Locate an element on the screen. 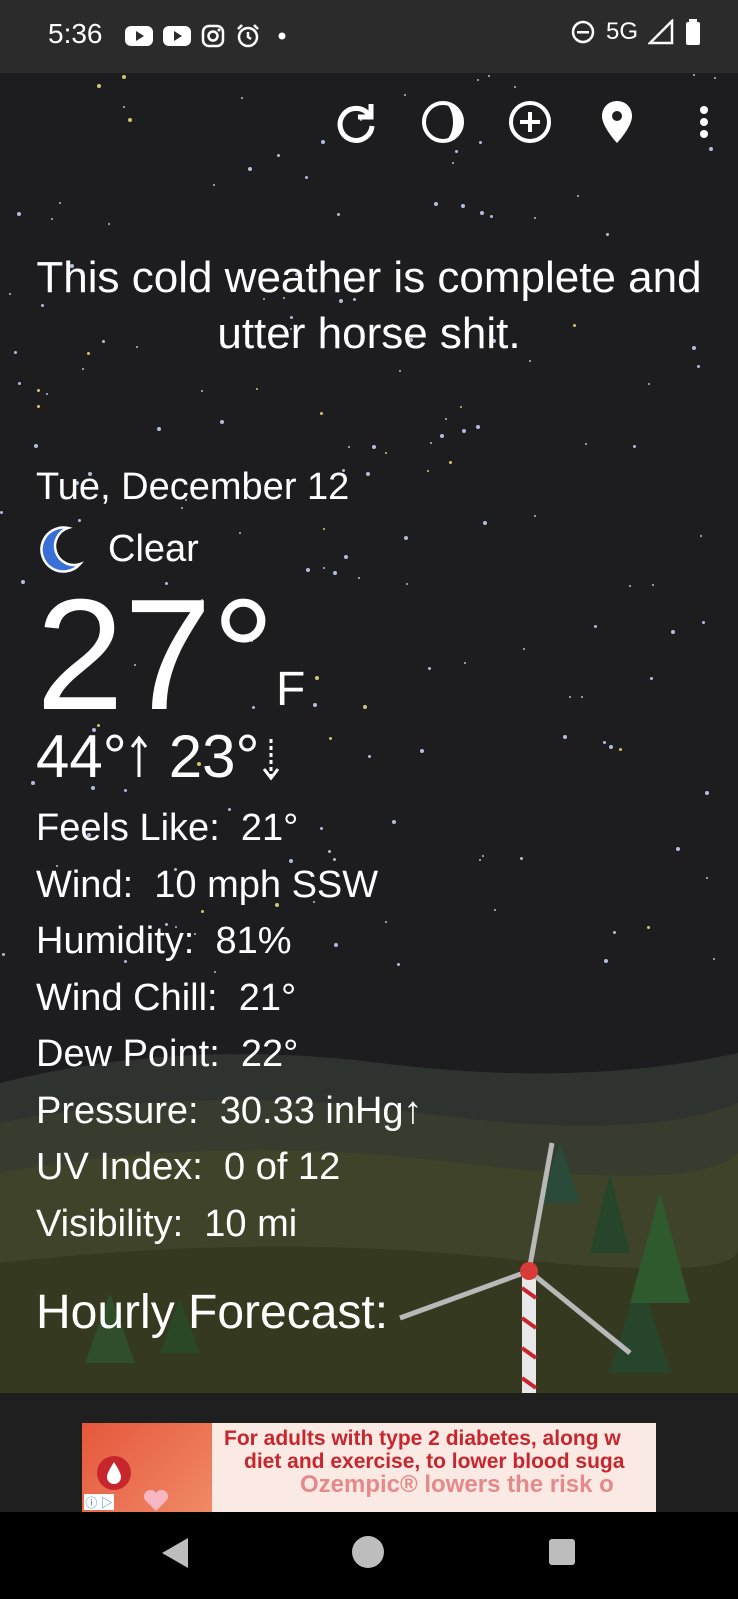  moon-phase-icon is located at coordinates (443, 122).